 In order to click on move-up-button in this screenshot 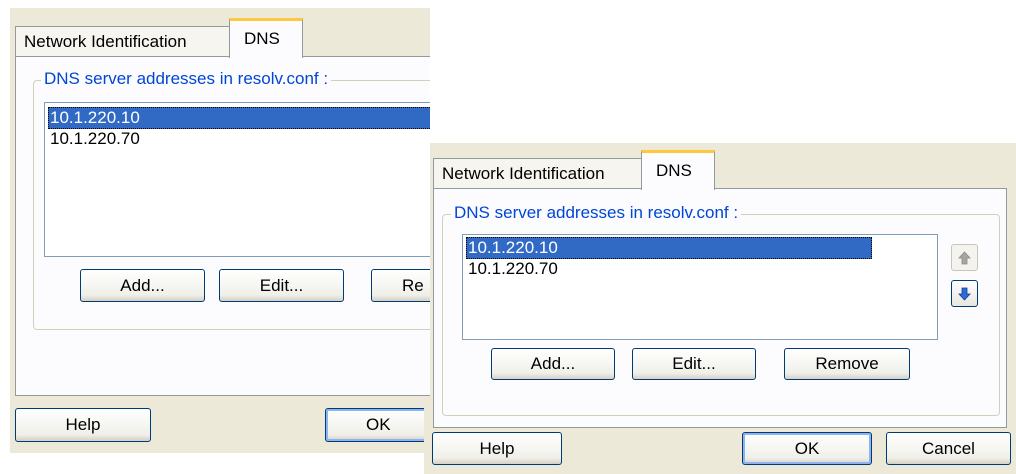, I will do `click(964, 257)`.